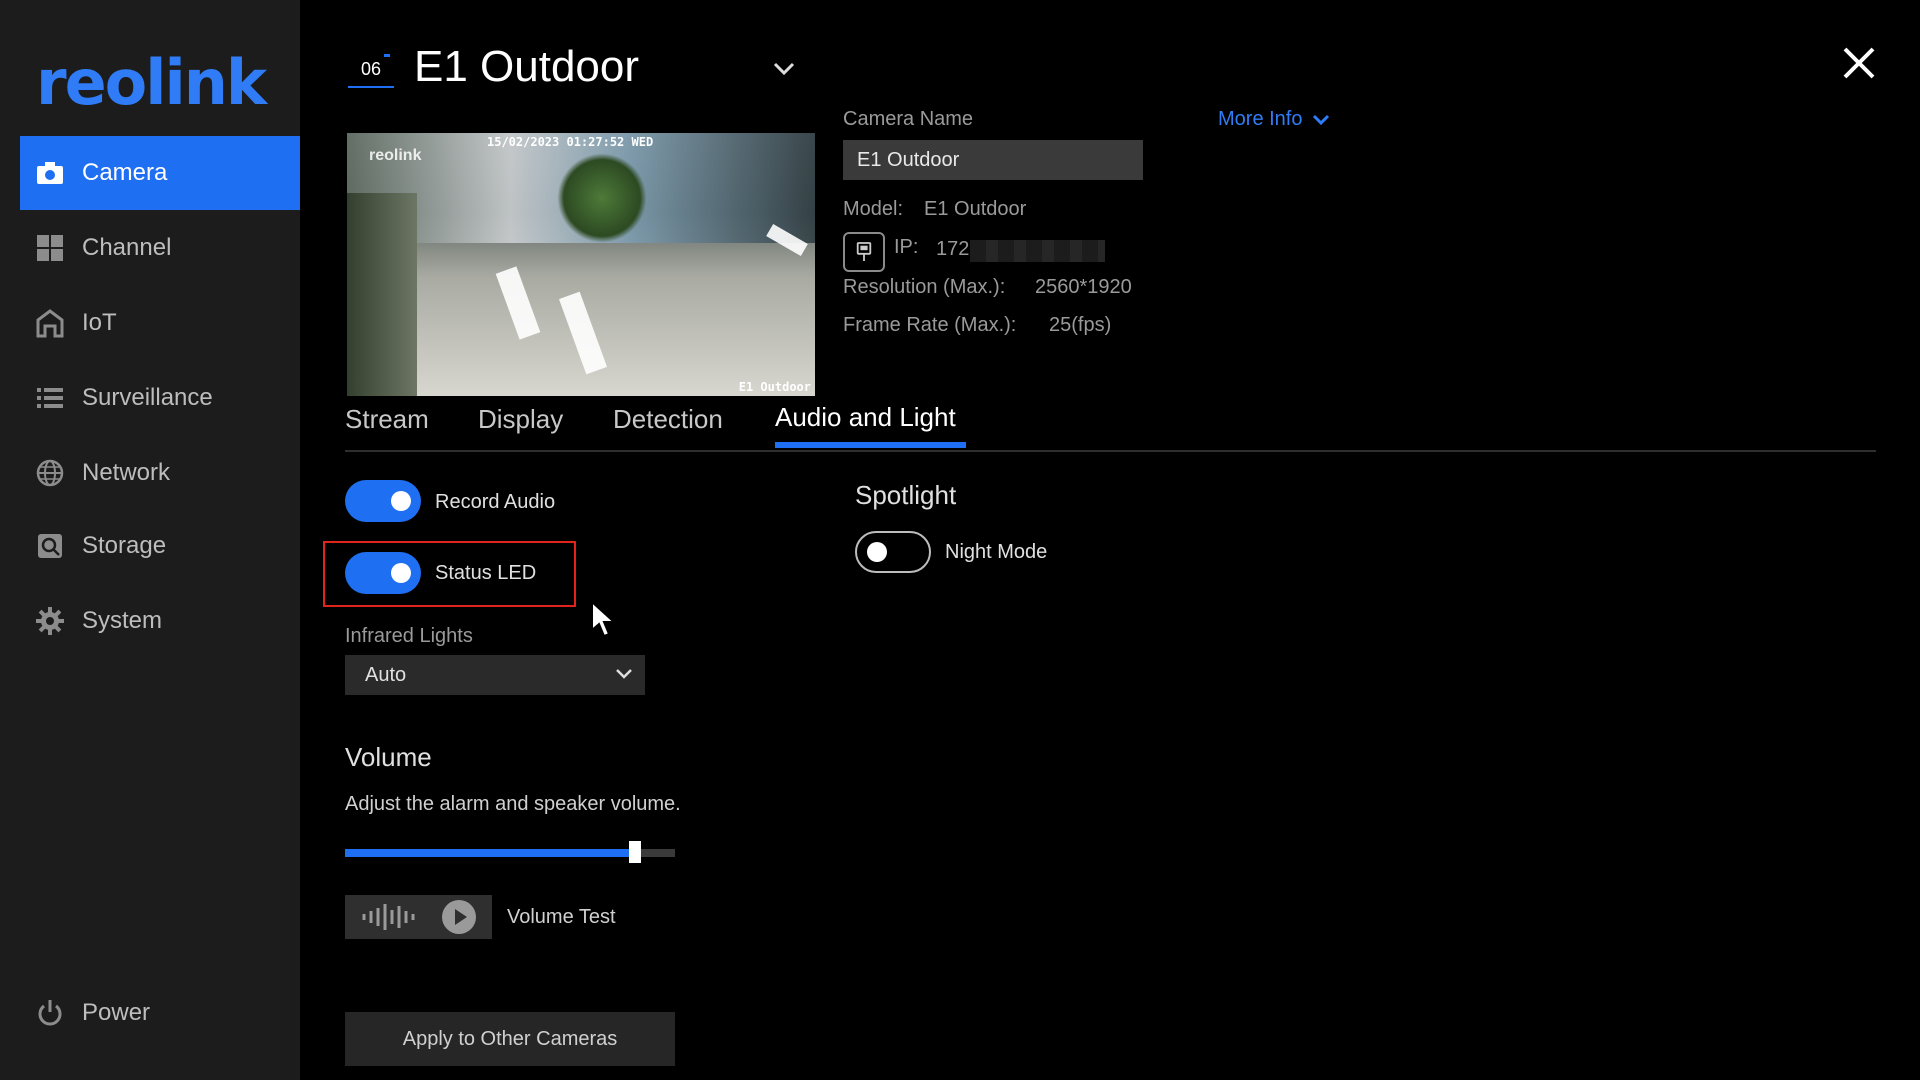 Image resolution: width=1920 pixels, height=1080 pixels. Describe the element at coordinates (526, 67) in the screenshot. I see `camera-title: E1 Outdoor` at that location.